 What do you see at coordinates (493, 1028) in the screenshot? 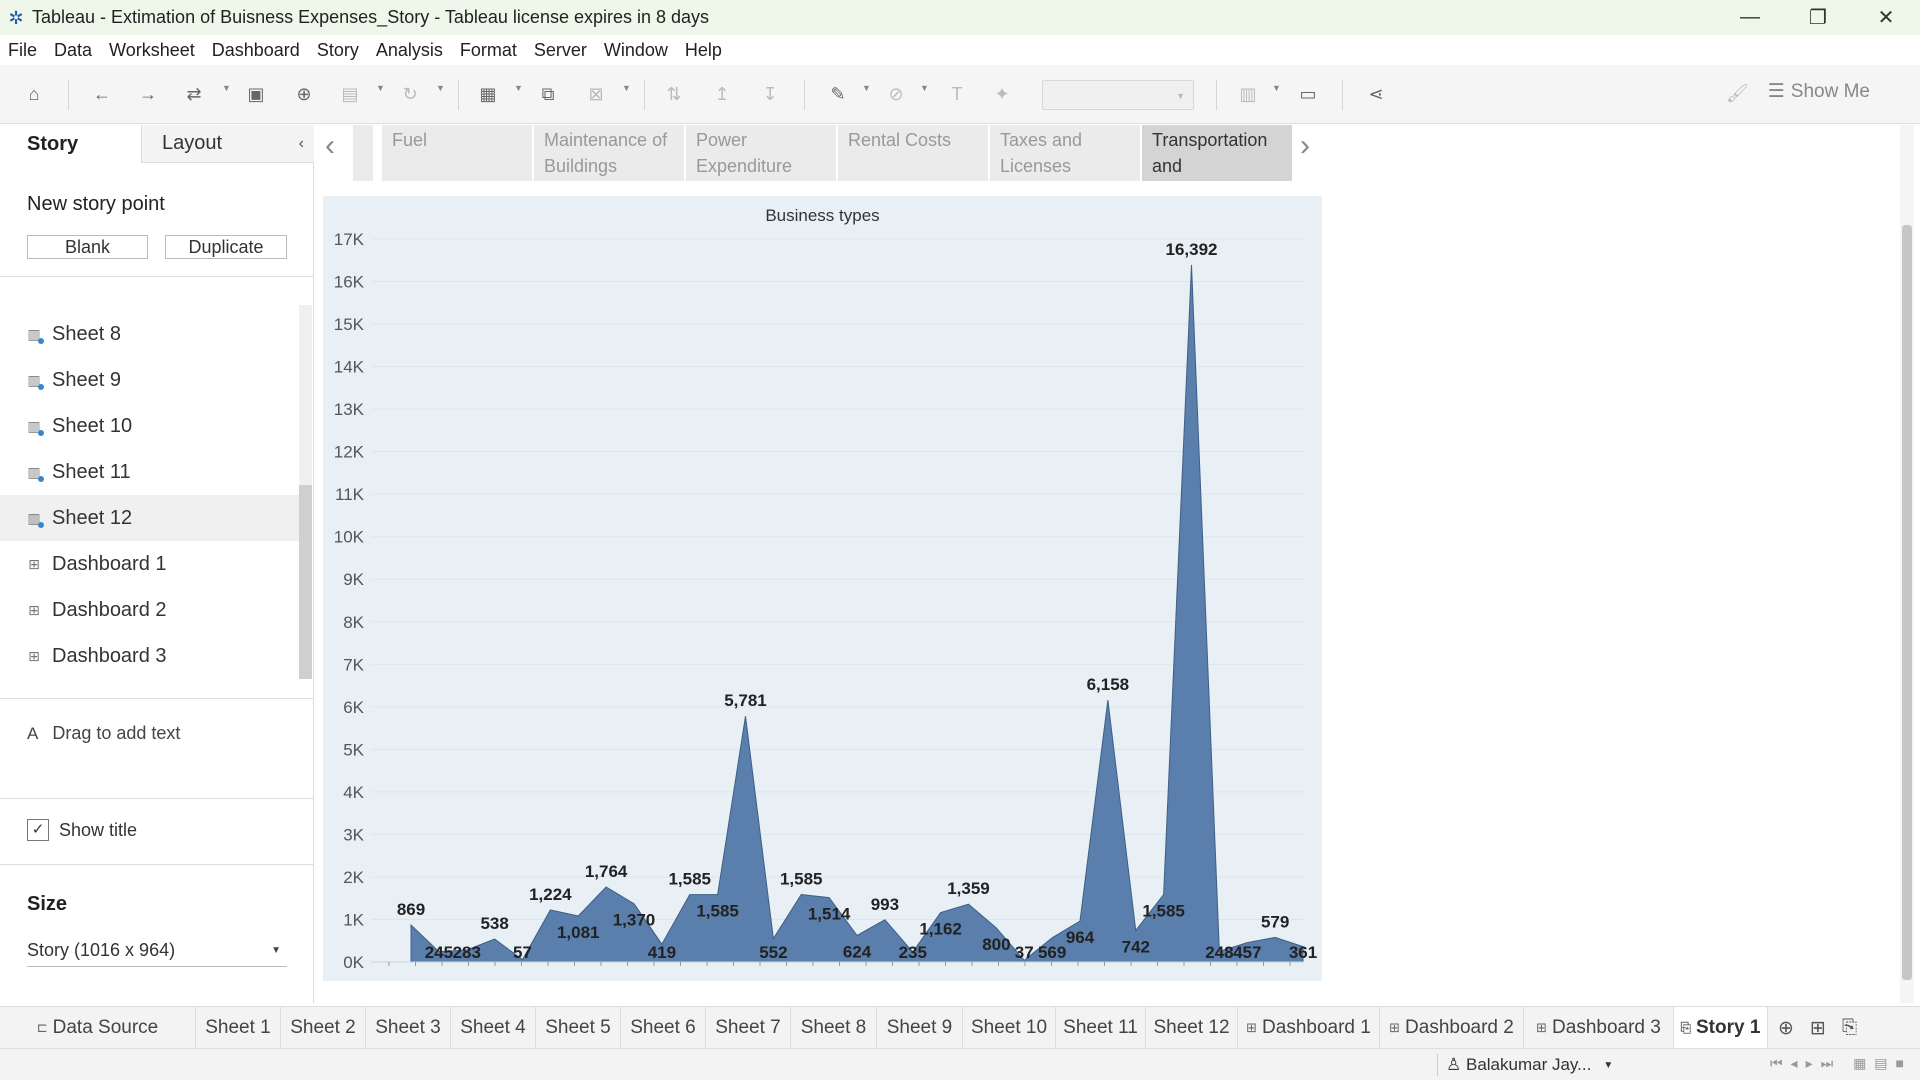
I see `tab-sheet-4: Sheet 4` at bounding box center [493, 1028].